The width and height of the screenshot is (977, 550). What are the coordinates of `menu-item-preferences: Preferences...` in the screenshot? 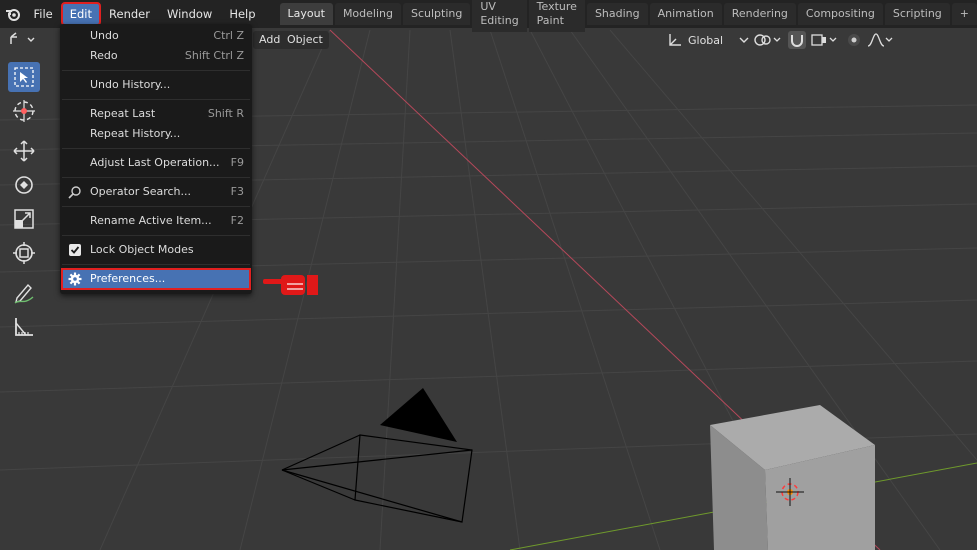 It's located at (156, 279).